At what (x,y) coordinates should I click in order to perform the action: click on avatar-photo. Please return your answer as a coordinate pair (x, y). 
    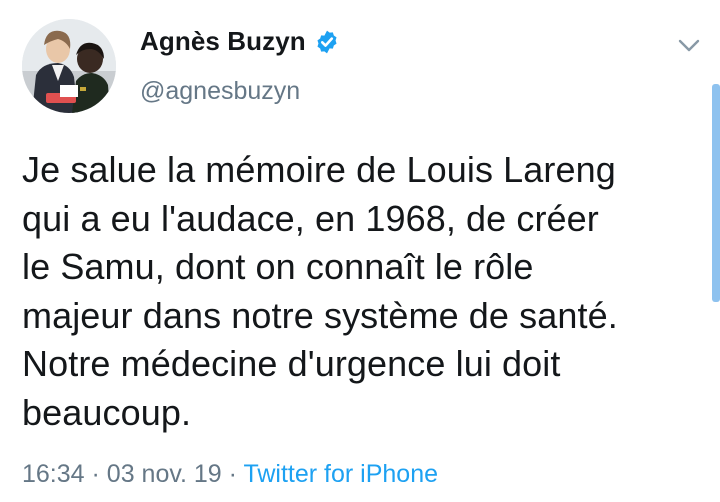
    Looking at the image, I should click on (69, 66).